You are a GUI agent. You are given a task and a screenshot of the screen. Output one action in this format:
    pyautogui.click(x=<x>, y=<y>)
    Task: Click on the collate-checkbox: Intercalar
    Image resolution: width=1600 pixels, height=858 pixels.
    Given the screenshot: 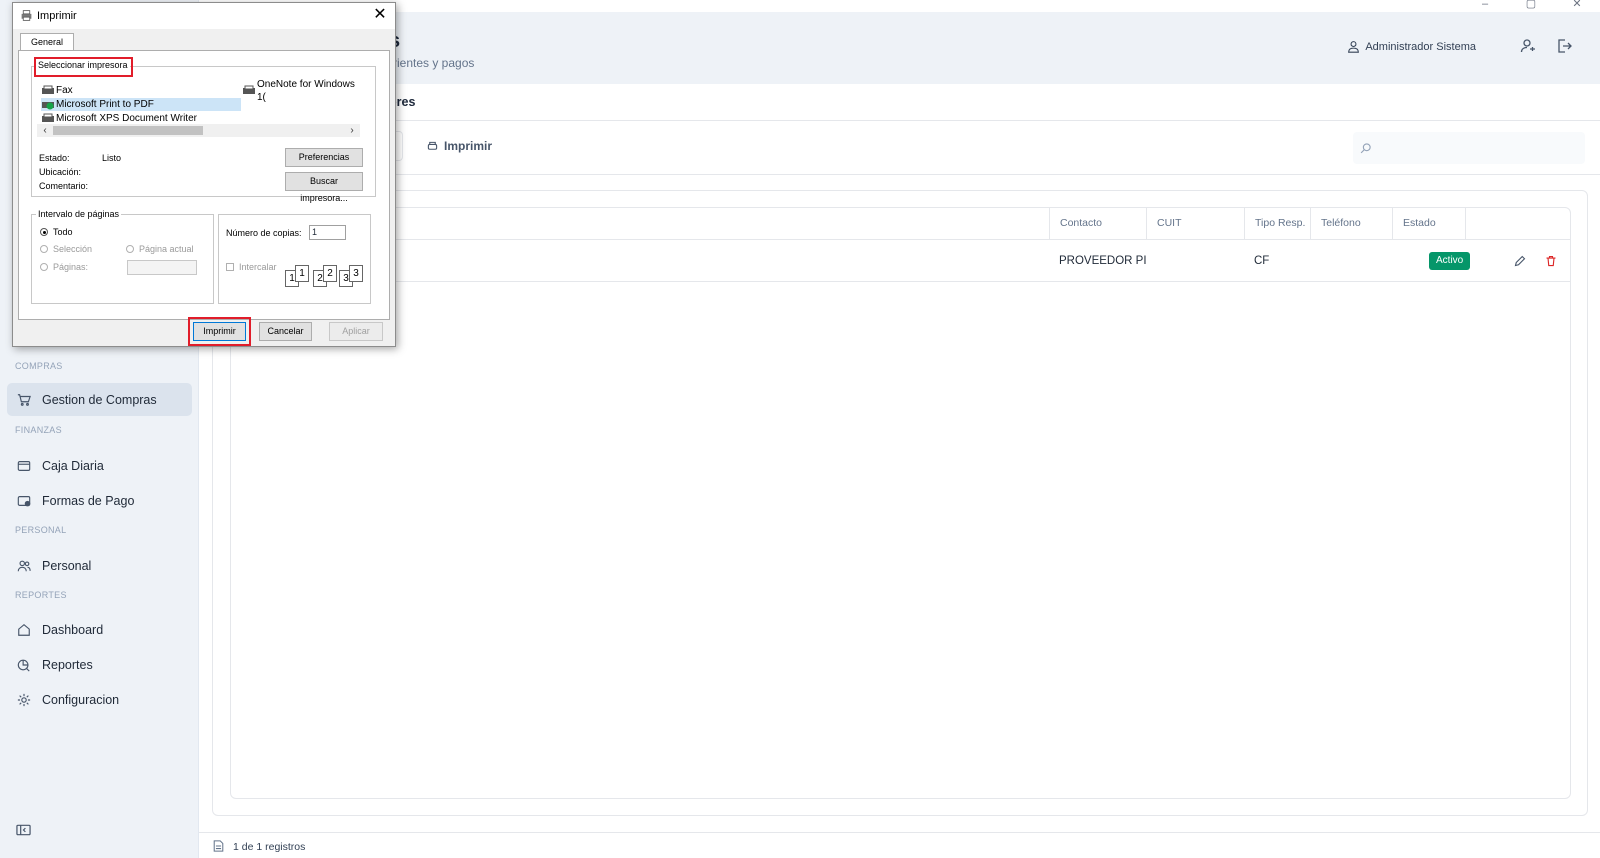 What is the action you would take?
    pyautogui.click(x=251, y=267)
    